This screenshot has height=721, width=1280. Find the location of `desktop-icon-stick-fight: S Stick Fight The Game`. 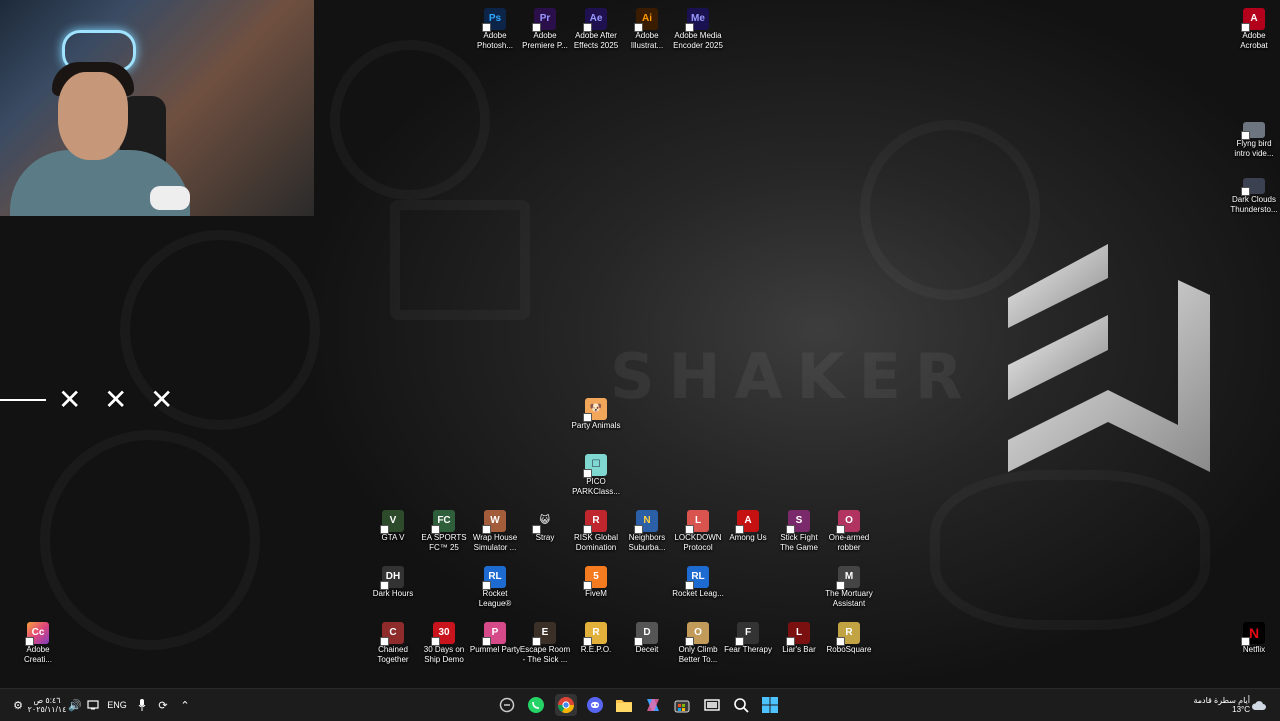

desktop-icon-stick-fight: S Stick Fight The Game is located at coordinates (799, 531).